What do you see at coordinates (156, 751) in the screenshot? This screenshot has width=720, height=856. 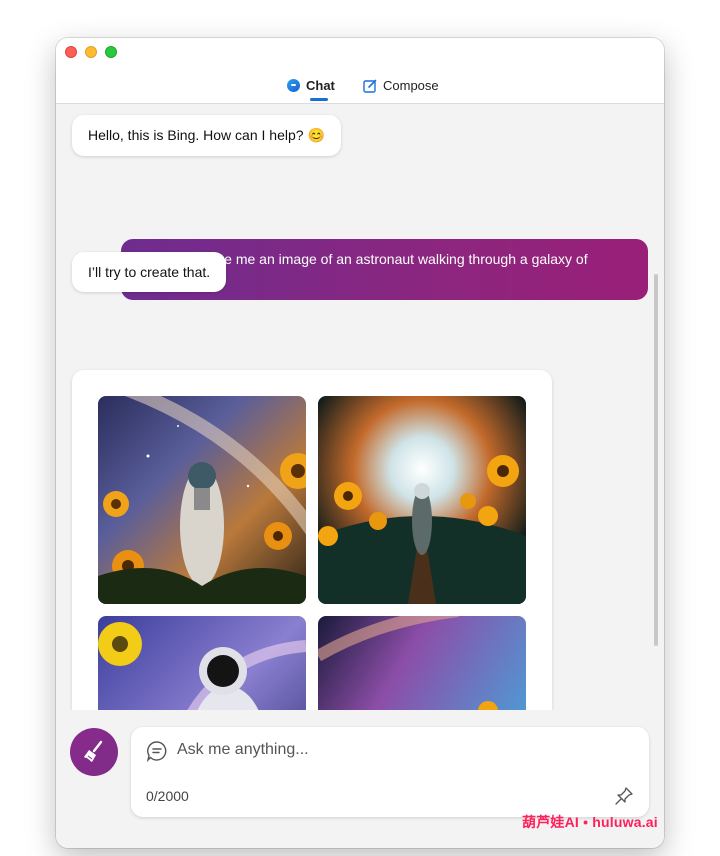 I see `chat-bubble-icon` at bounding box center [156, 751].